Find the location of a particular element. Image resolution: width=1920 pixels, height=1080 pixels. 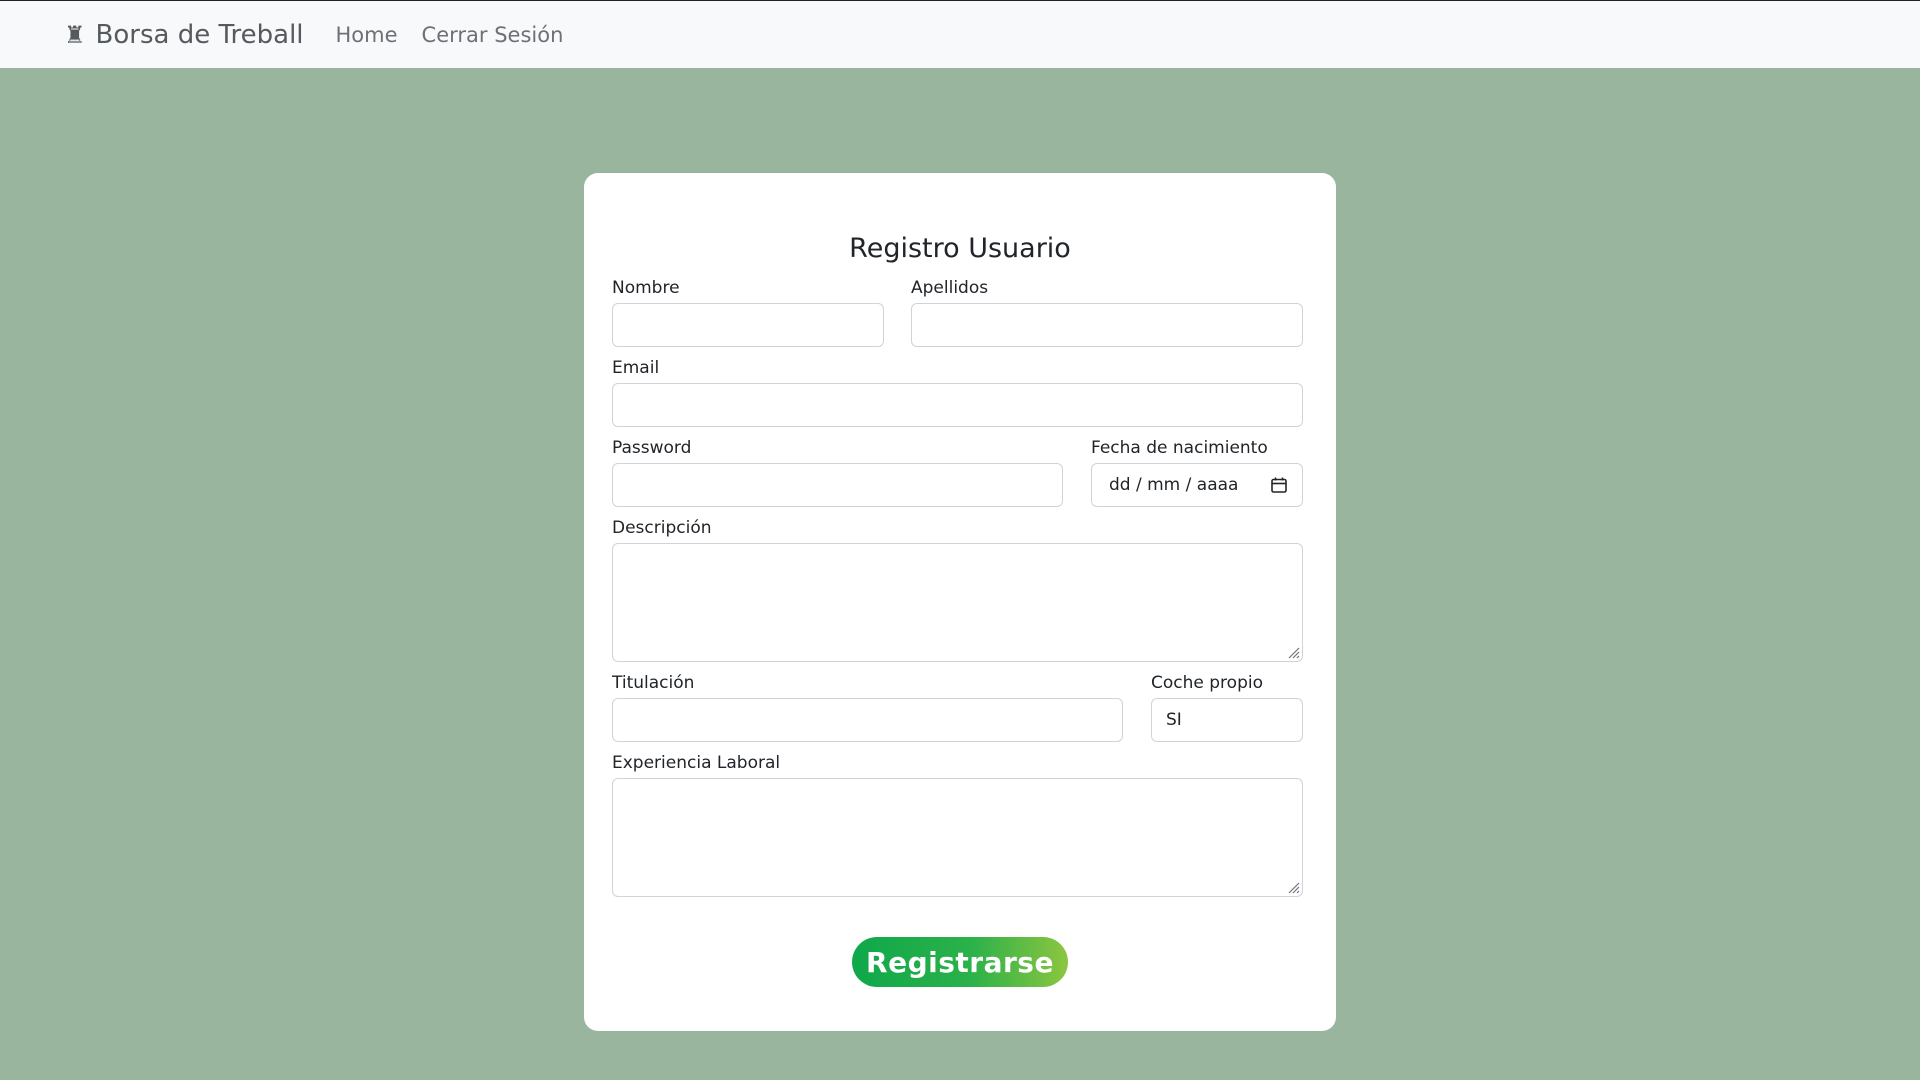

nombre-input is located at coordinates (748, 325).